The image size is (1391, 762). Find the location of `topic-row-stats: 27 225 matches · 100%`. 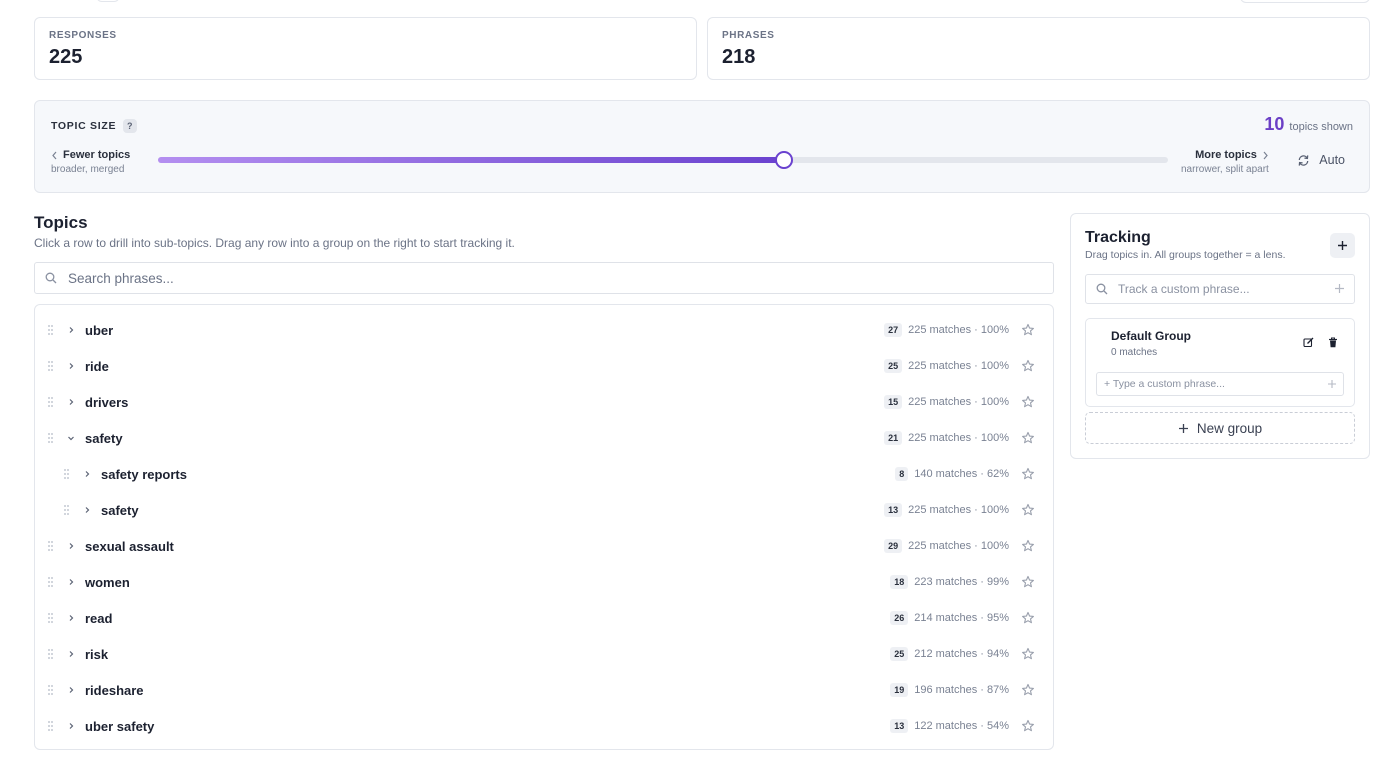

topic-row-stats: 27 225 matches · 100% is located at coordinates (959, 330).